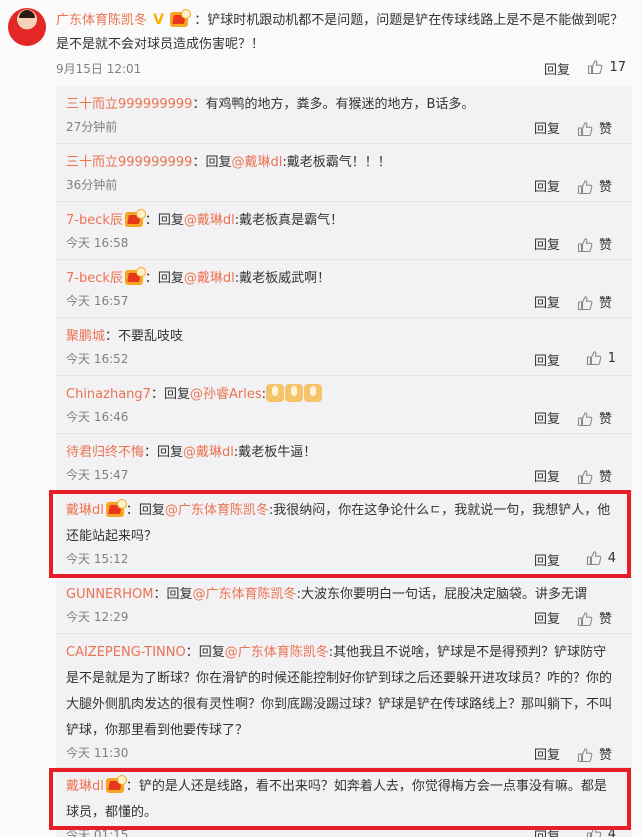  Describe the element at coordinates (226, 394) in the screenshot. I see `mention-link: @孙睿Arles` at that location.